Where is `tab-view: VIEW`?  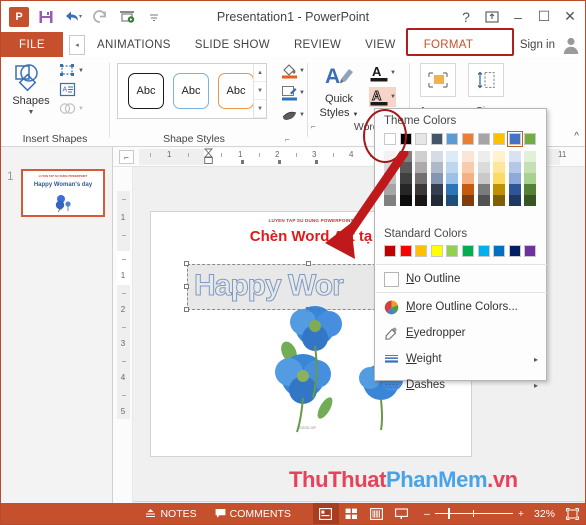
tab-view: VIEW is located at coordinates (380, 44).